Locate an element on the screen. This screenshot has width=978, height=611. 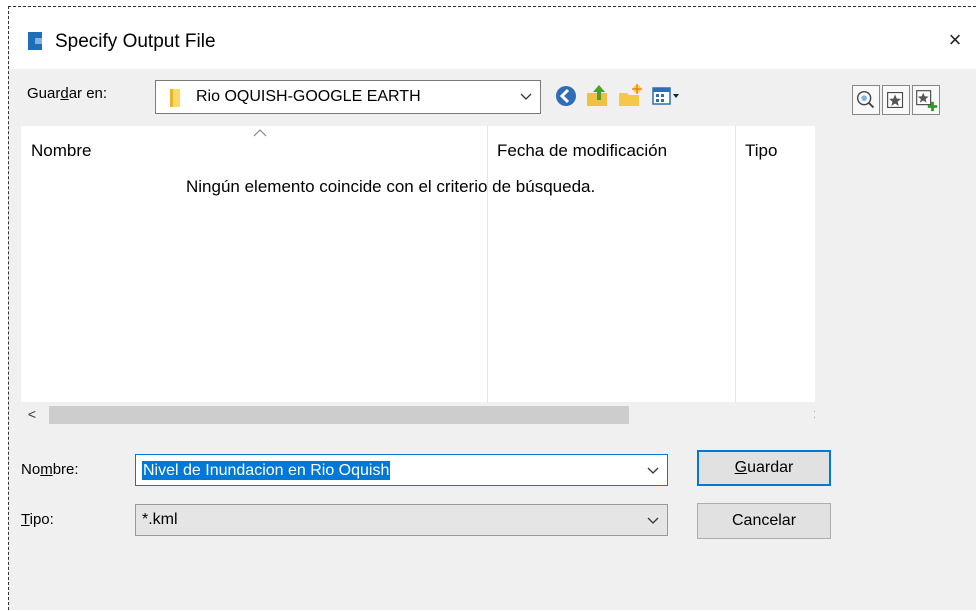
close-icon: × is located at coordinates (955, 39).